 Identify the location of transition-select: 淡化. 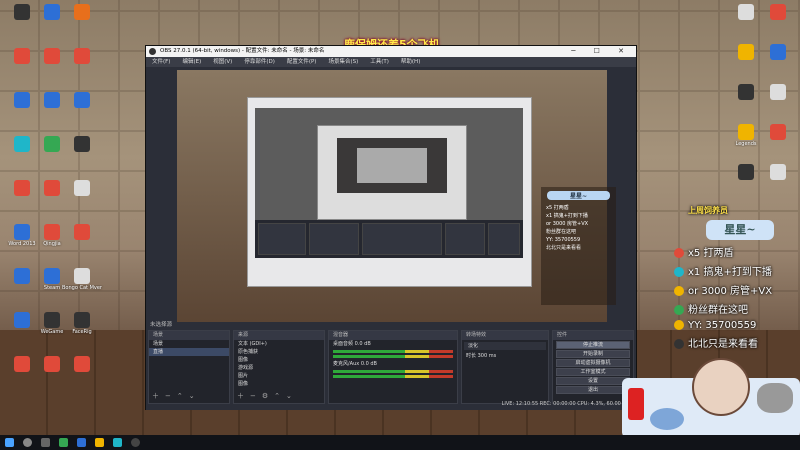
(505, 346).